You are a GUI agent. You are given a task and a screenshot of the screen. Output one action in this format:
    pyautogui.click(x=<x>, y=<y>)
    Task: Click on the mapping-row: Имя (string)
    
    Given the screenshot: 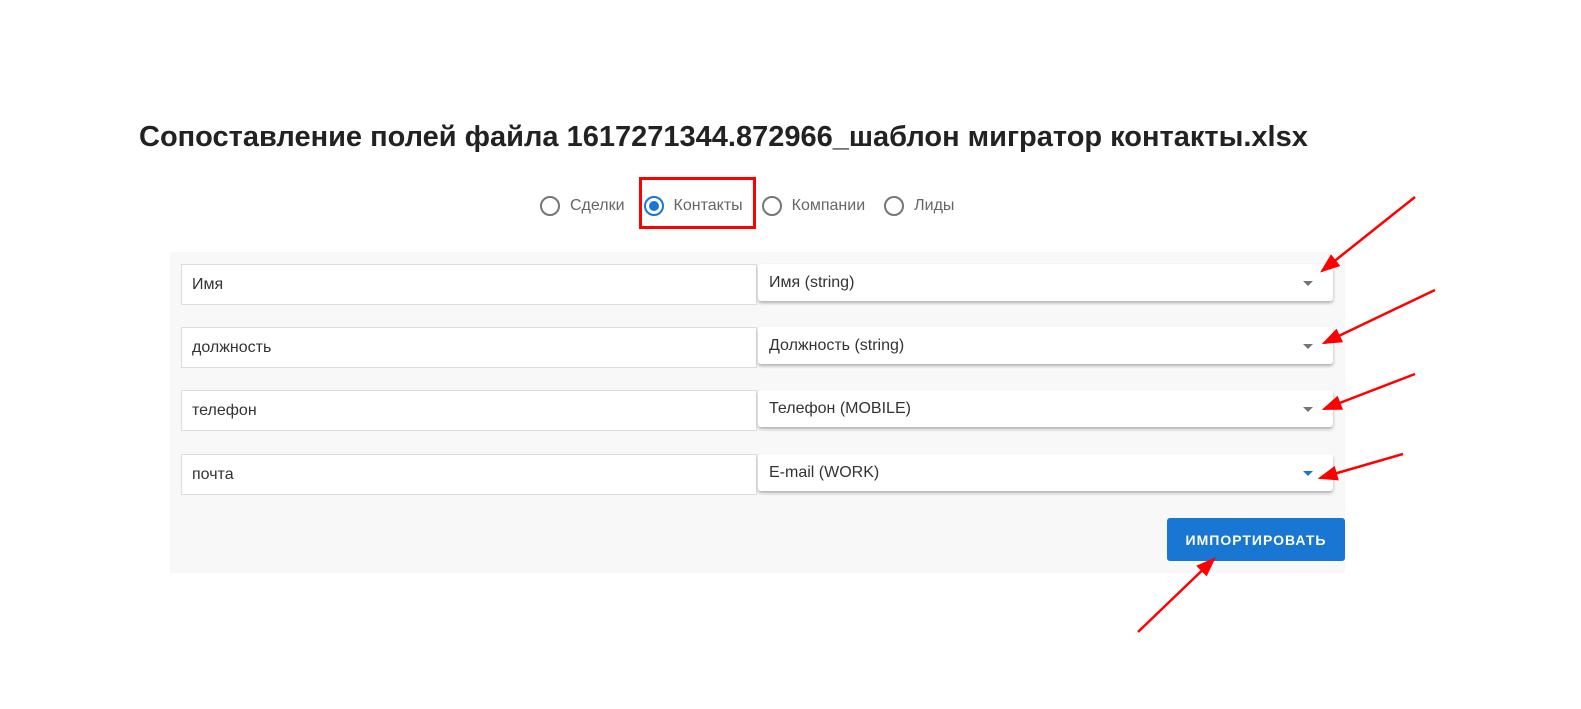 What is the action you would take?
    pyautogui.click(x=757, y=284)
    